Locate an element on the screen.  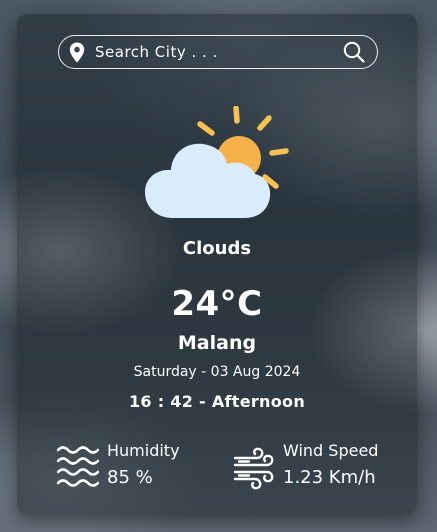
city-name: Malang is located at coordinates (217, 343).